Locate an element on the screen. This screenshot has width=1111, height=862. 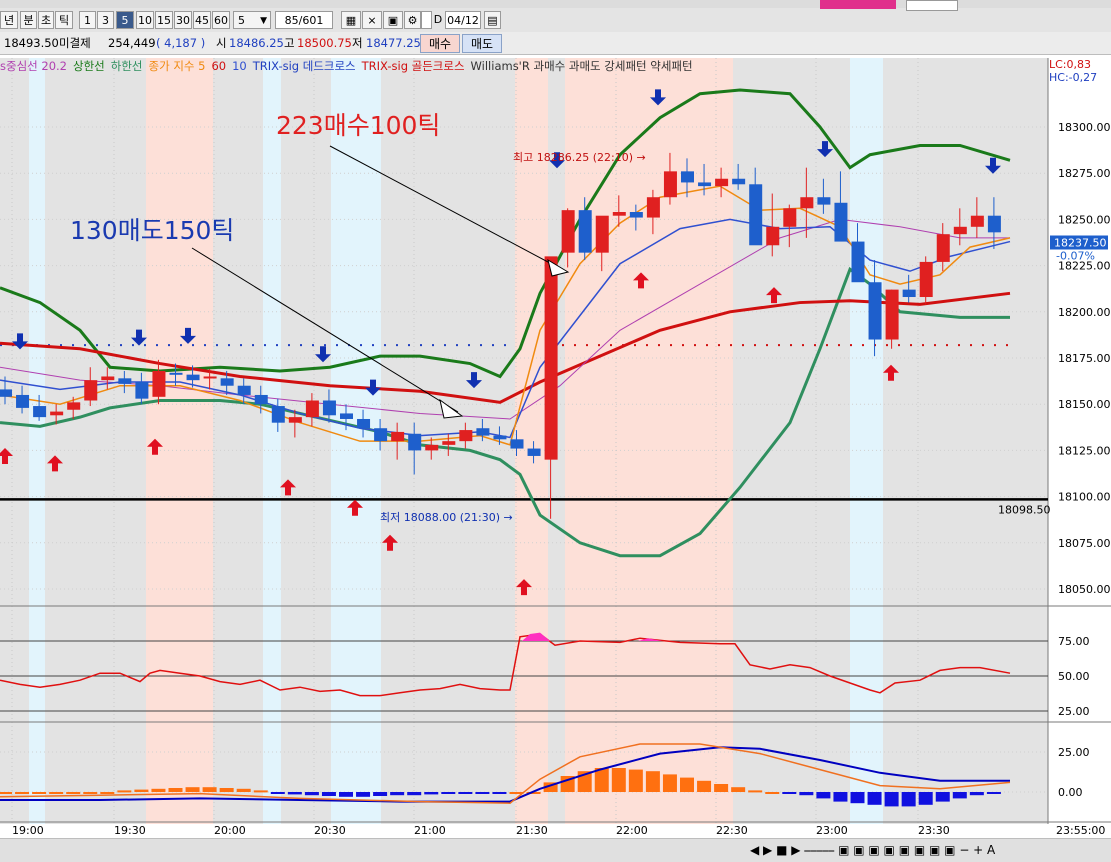
osc-tick-label-2: 25.00 is located at coordinates (1074, 711).